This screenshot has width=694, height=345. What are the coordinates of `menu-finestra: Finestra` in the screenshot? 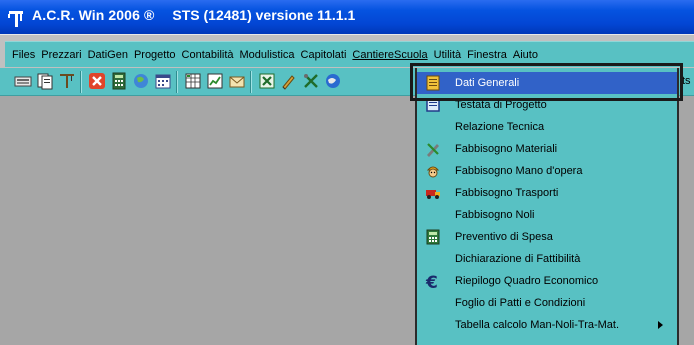 It's located at (487, 55).